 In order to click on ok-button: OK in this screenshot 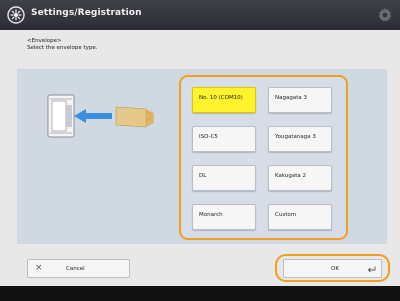, I will do `click(332, 268)`.